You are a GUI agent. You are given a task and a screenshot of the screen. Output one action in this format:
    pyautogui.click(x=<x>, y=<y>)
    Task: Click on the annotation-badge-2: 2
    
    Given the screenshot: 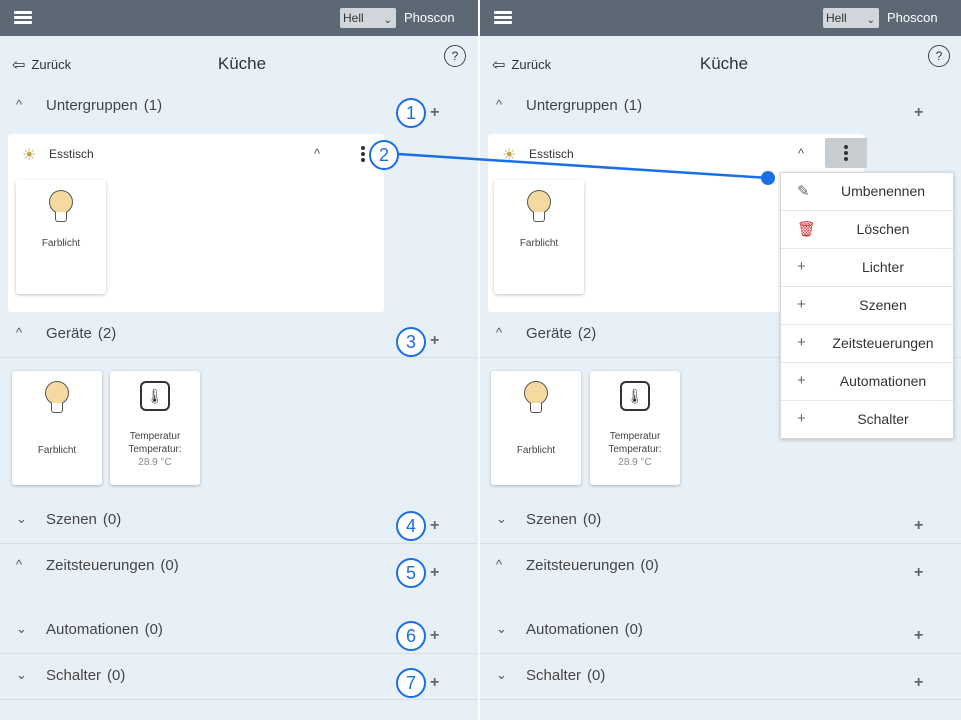 What is the action you would take?
    pyautogui.click(x=384, y=155)
    